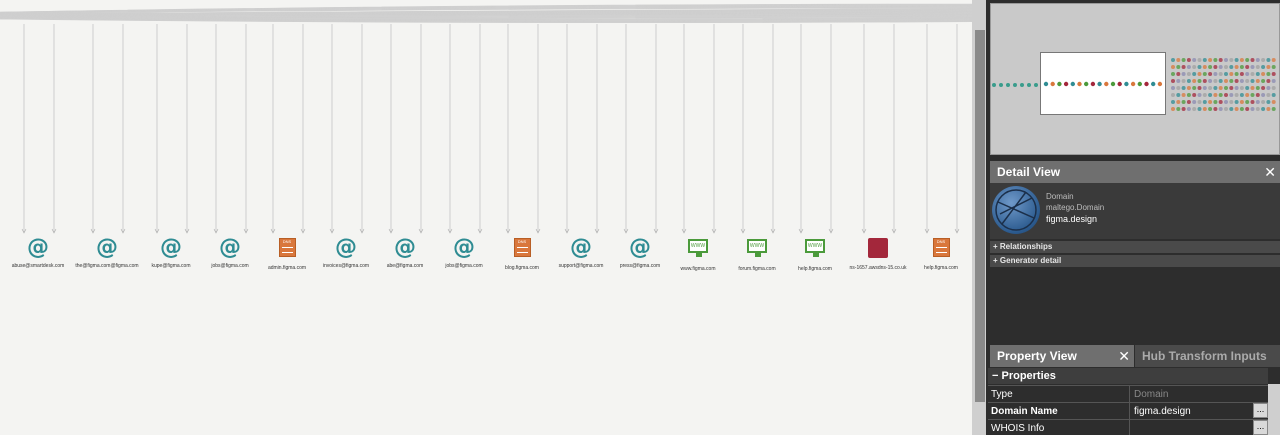  I want to click on entity-class: maltego.Domain, so click(1075, 207).